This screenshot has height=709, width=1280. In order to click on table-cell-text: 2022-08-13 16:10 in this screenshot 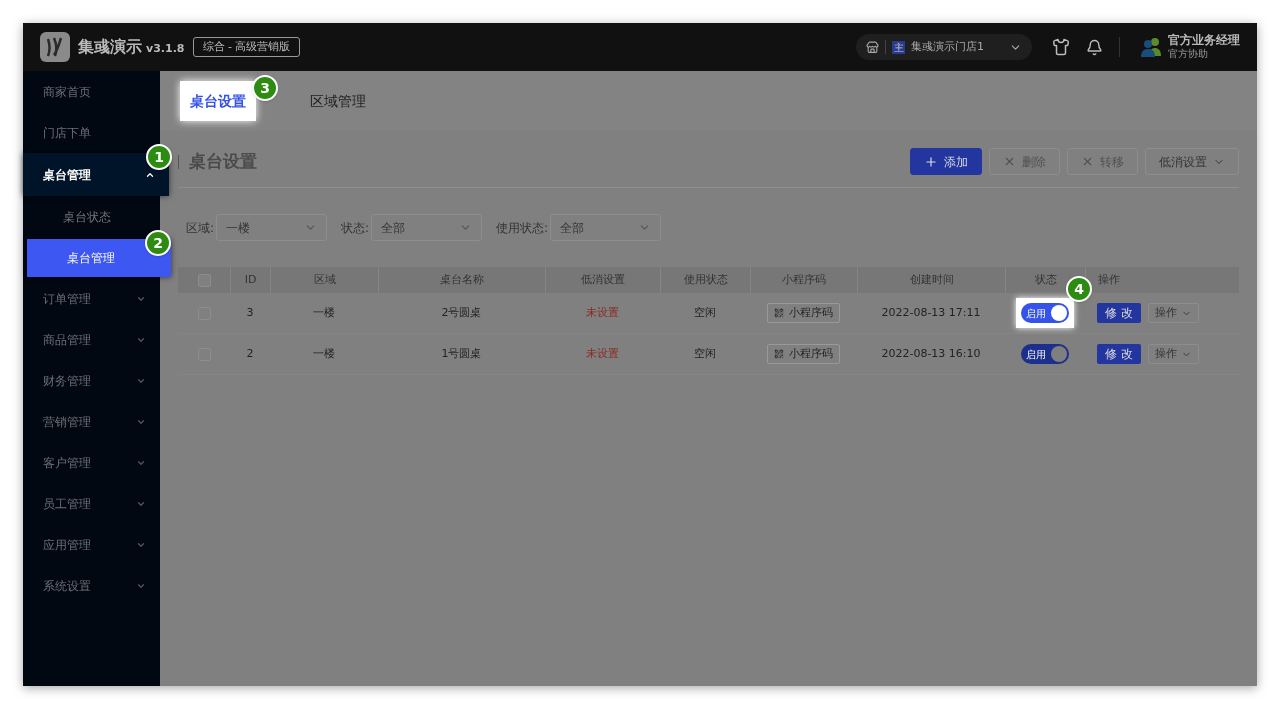, I will do `click(931, 353)`.